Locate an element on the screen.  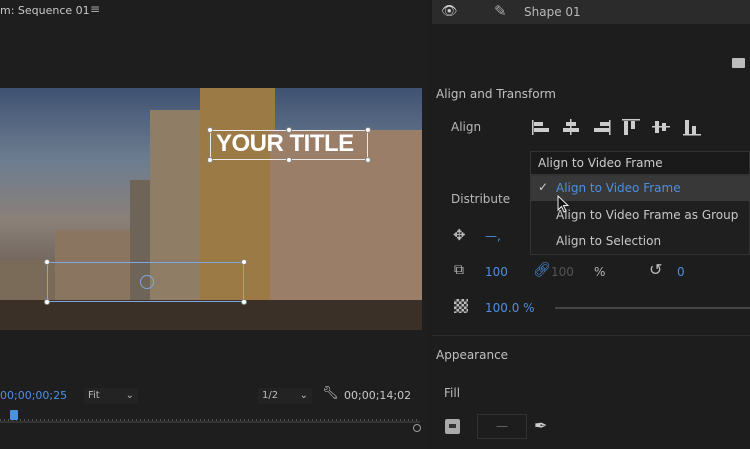
end-marker is located at coordinates (417, 428).